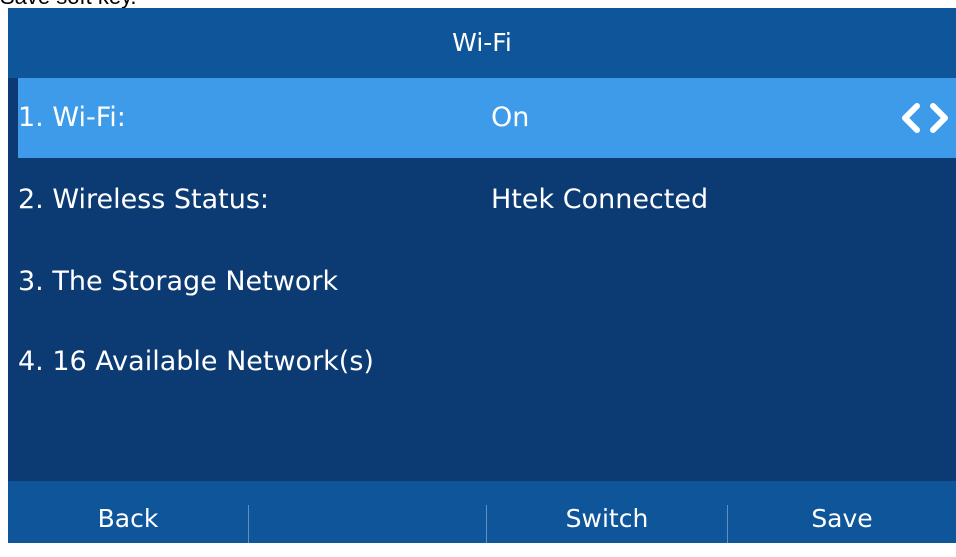 This screenshot has height=557, width=956. I want to click on switch-softkey: Switch, so click(607, 512).